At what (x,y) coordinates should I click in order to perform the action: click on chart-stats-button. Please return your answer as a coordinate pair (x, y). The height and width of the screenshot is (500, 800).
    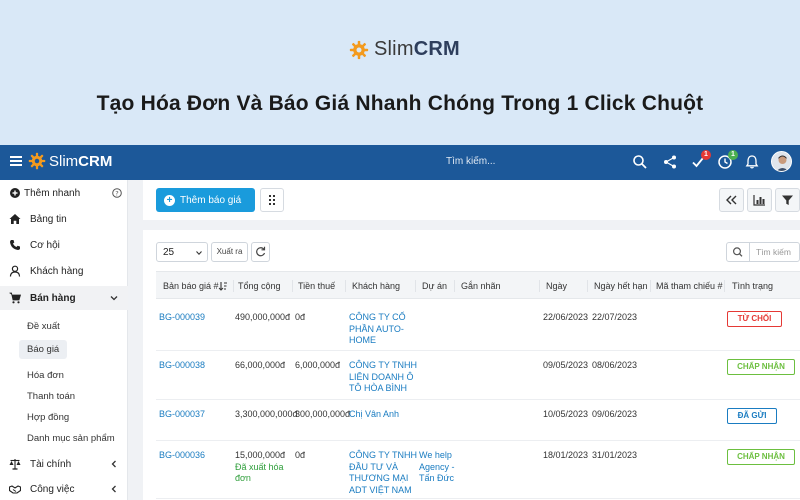
    Looking at the image, I should click on (759, 200).